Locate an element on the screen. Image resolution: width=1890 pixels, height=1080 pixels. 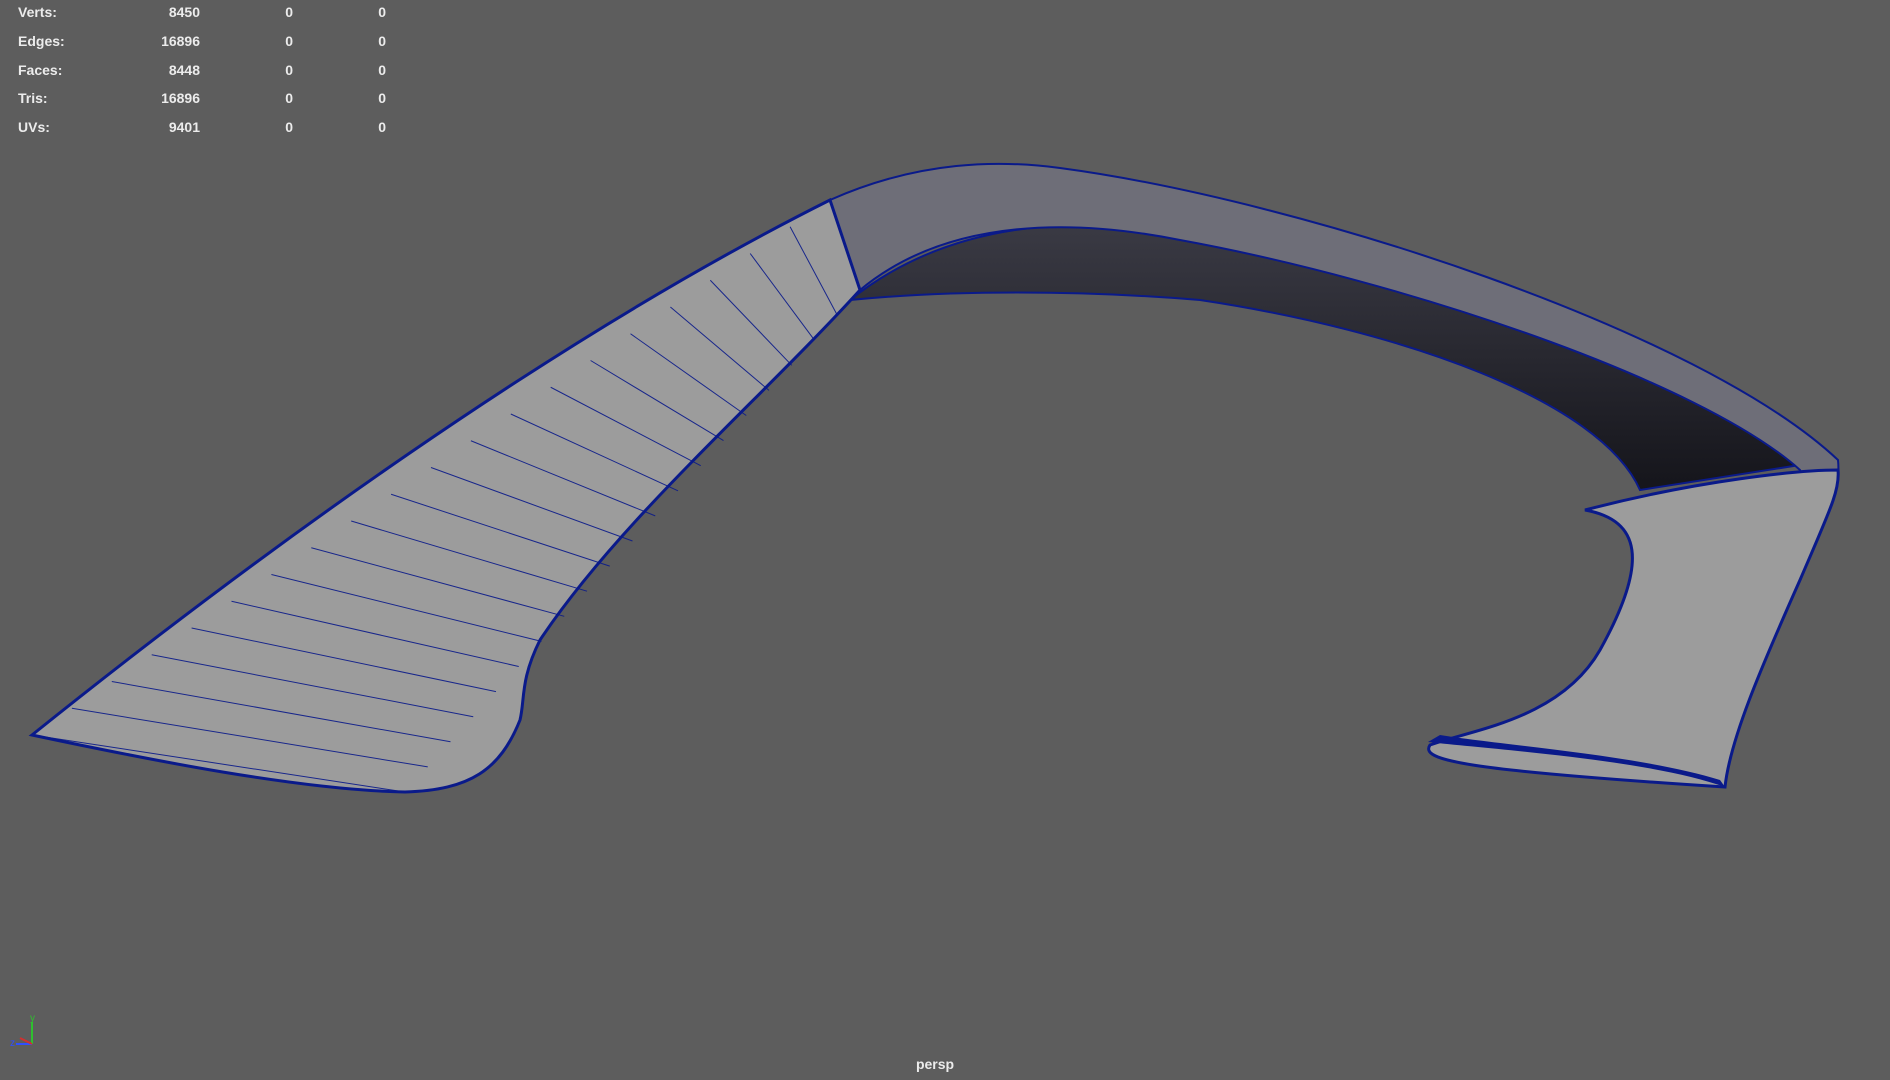
hud-row: Faces: 8448 0 0 is located at coordinates (202, 74).